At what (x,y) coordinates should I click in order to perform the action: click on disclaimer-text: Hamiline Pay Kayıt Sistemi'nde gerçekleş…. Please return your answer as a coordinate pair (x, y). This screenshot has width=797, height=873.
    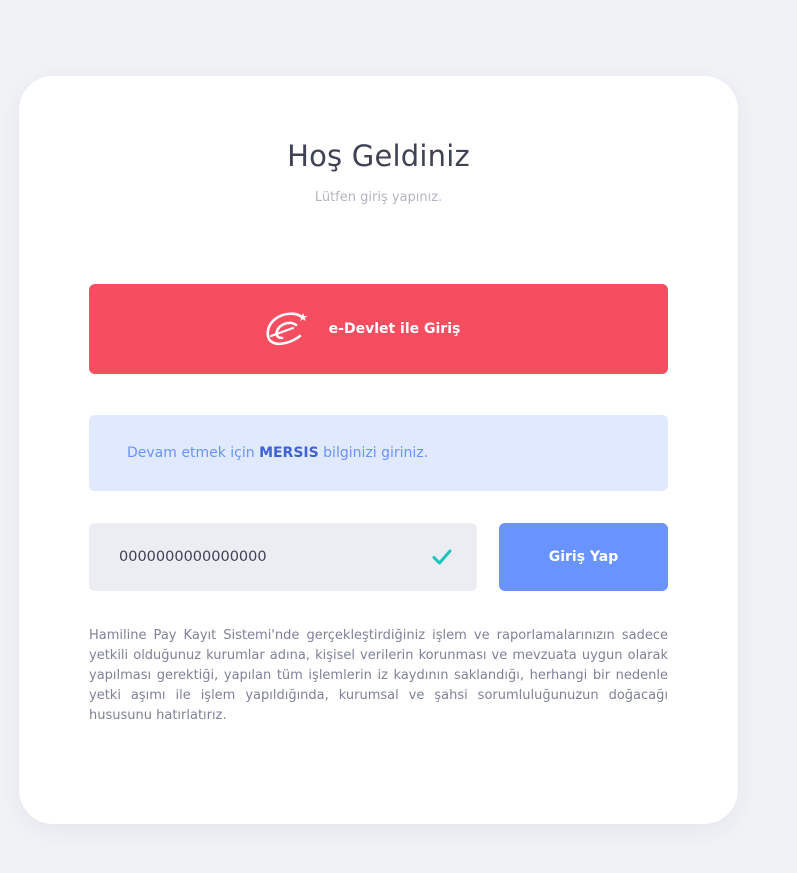
    Looking at the image, I should click on (378, 675).